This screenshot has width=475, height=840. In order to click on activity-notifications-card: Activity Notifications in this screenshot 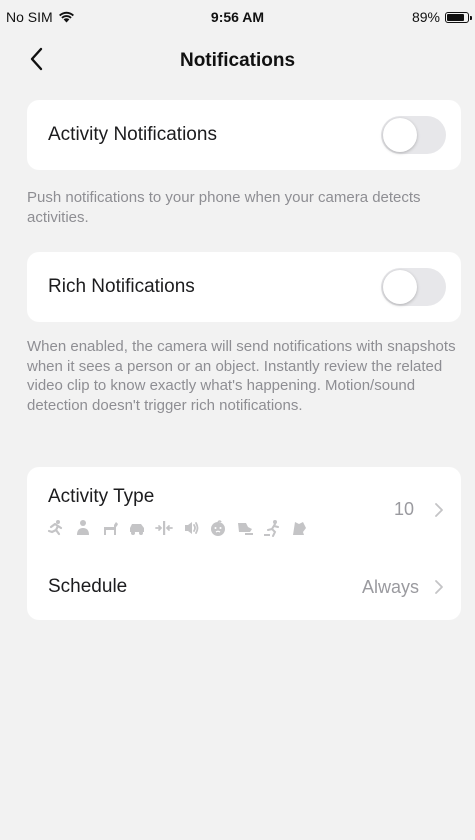, I will do `click(244, 135)`.